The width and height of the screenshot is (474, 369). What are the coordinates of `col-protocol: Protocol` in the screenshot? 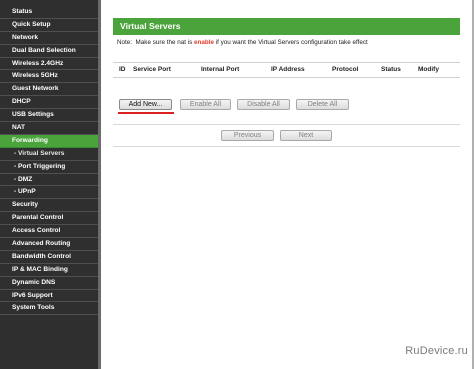 It's located at (345, 69).